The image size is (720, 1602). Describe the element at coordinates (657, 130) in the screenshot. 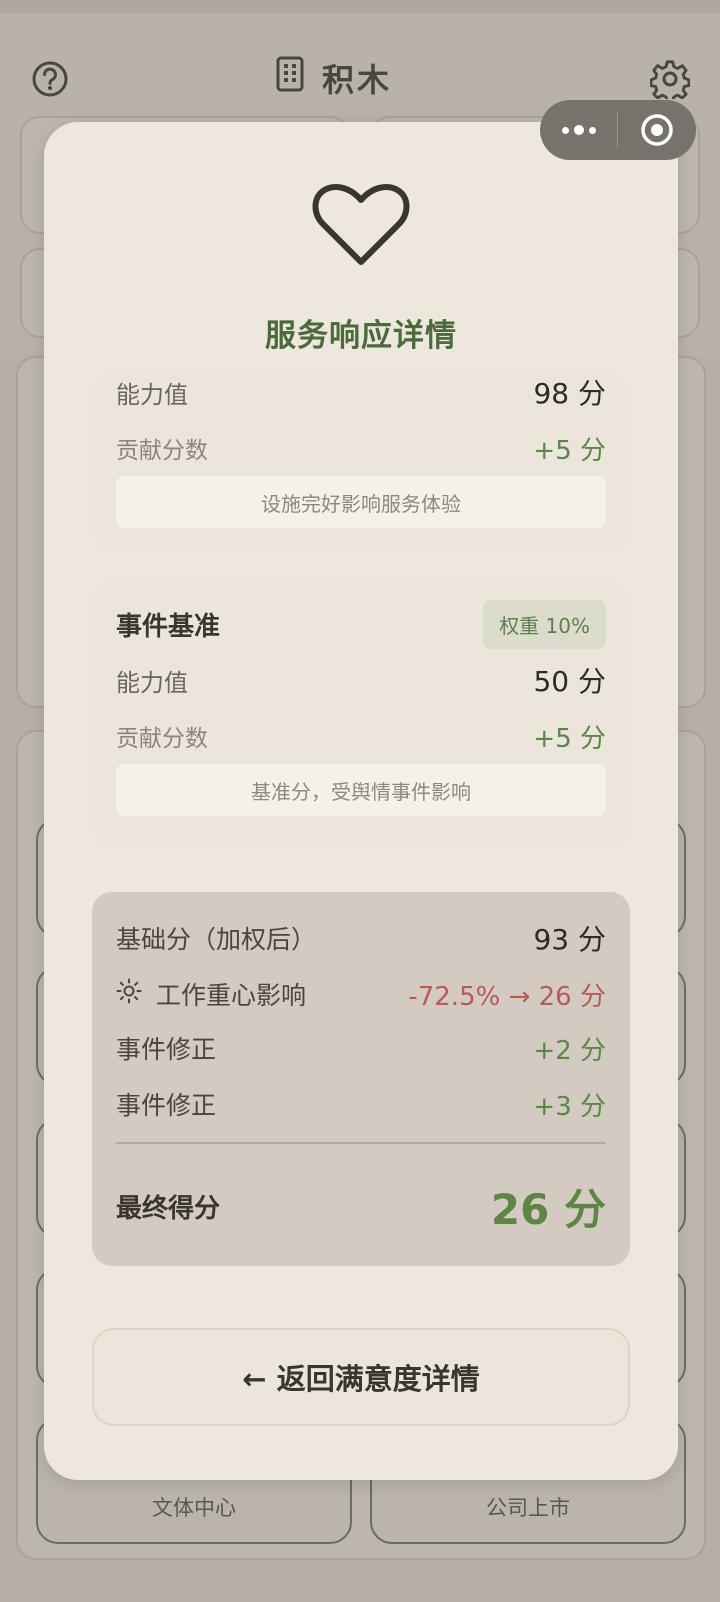

I see `record-icon` at that location.